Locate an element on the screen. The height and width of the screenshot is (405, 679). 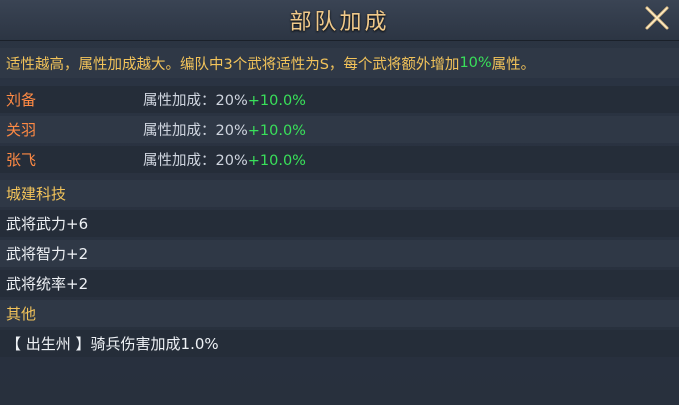
panel-title: 部队加成 is located at coordinates (339, 22).